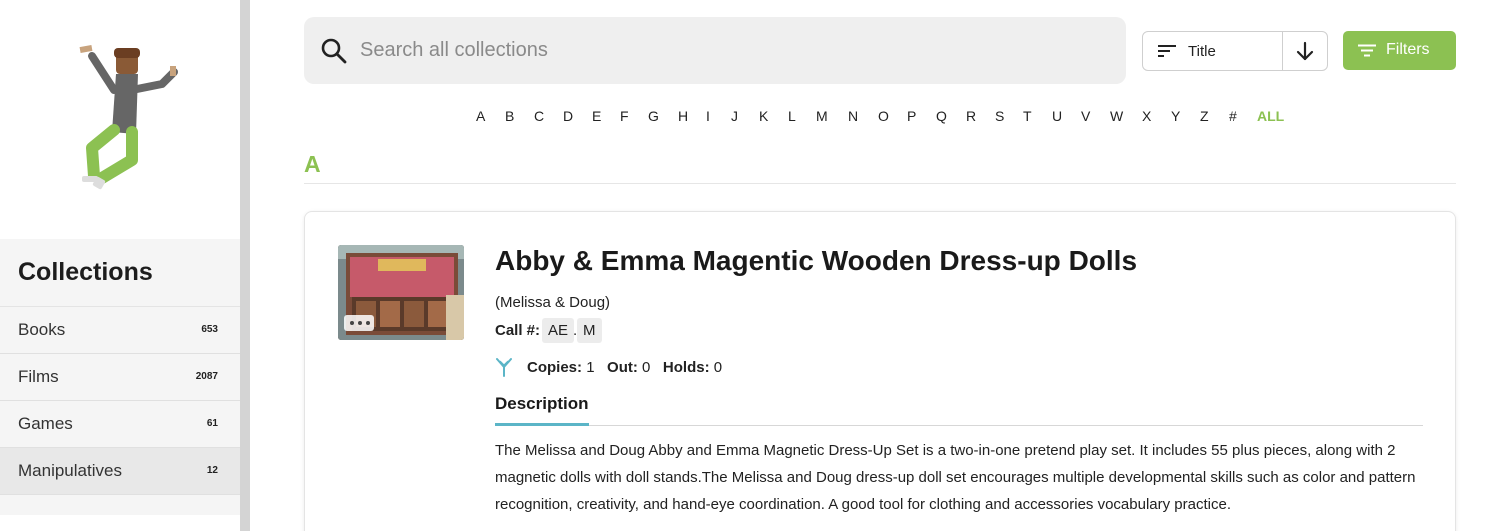 Image resolution: width=1500 pixels, height=531 pixels. I want to click on call-number-label: Call #:, so click(518, 330).